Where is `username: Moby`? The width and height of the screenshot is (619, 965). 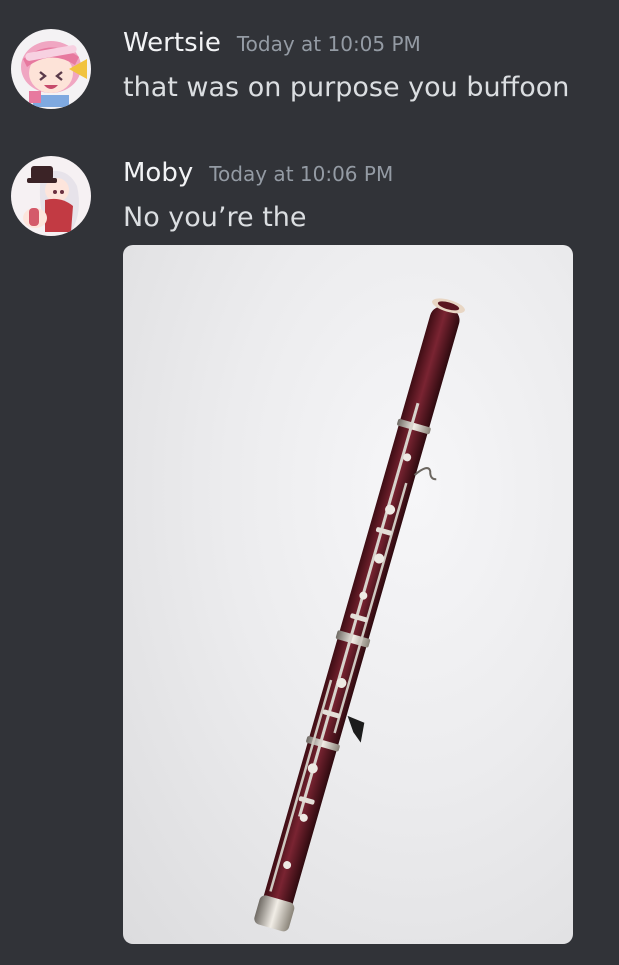
username: Moby is located at coordinates (158, 173).